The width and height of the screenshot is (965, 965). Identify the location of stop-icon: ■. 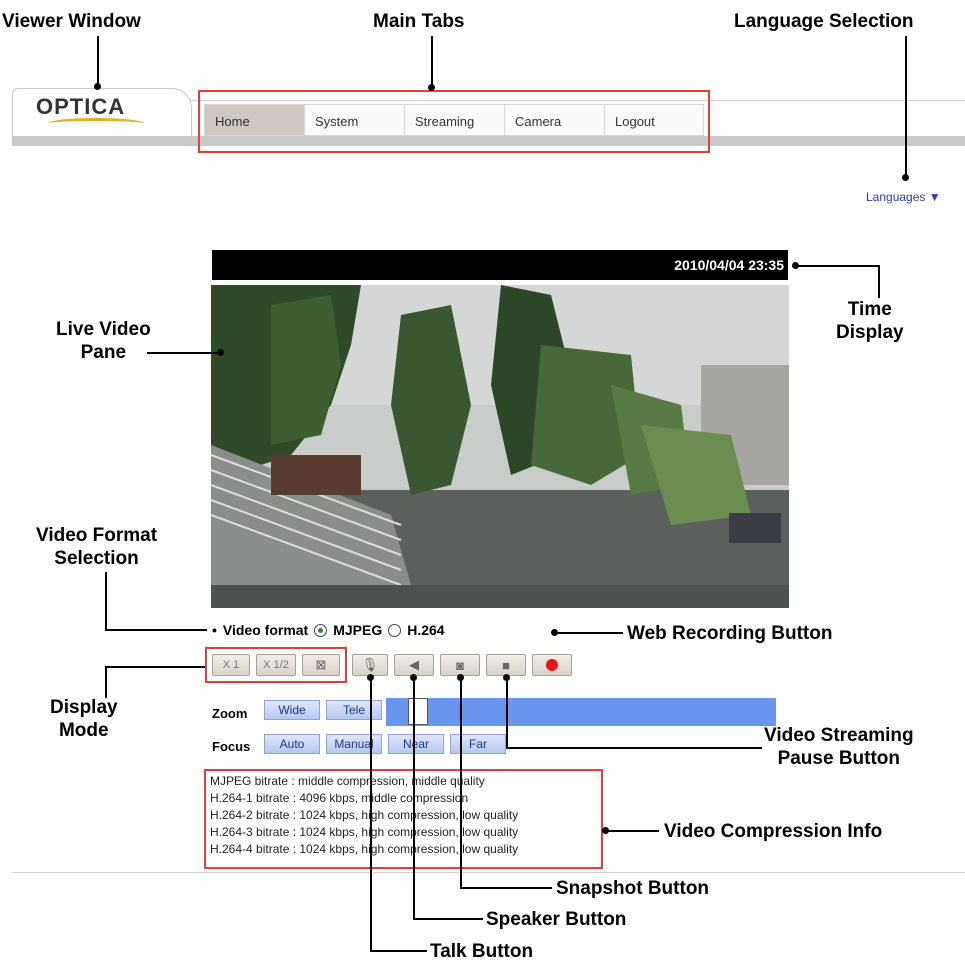
(506, 665).